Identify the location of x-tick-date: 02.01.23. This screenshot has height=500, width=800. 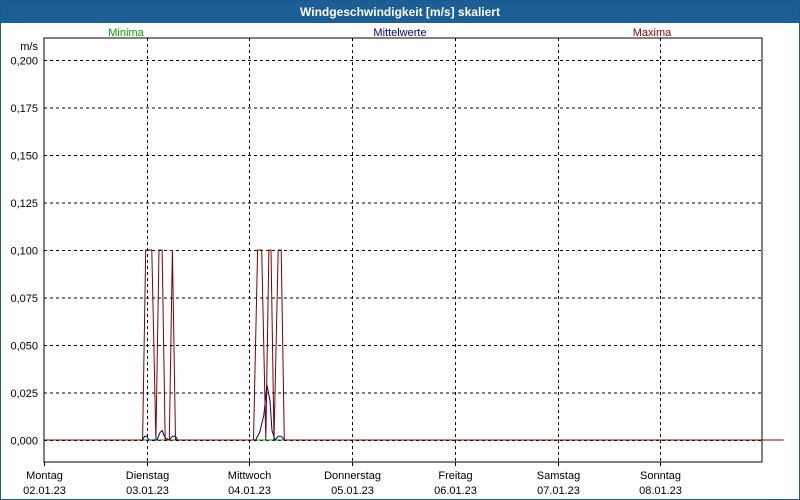
(44, 491).